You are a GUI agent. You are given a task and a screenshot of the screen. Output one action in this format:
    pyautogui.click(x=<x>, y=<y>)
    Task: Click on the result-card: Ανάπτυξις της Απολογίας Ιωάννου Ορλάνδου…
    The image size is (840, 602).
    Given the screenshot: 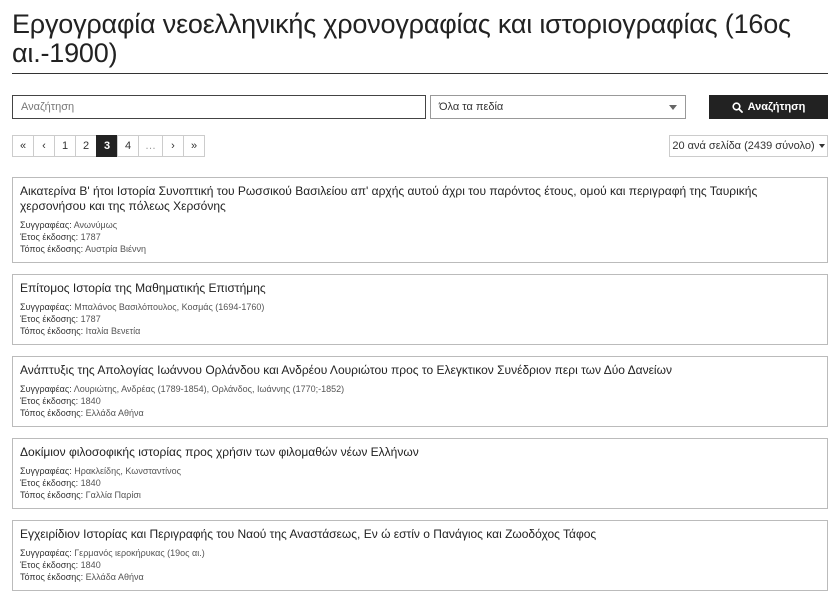 What is the action you would take?
    pyautogui.click(x=420, y=391)
    